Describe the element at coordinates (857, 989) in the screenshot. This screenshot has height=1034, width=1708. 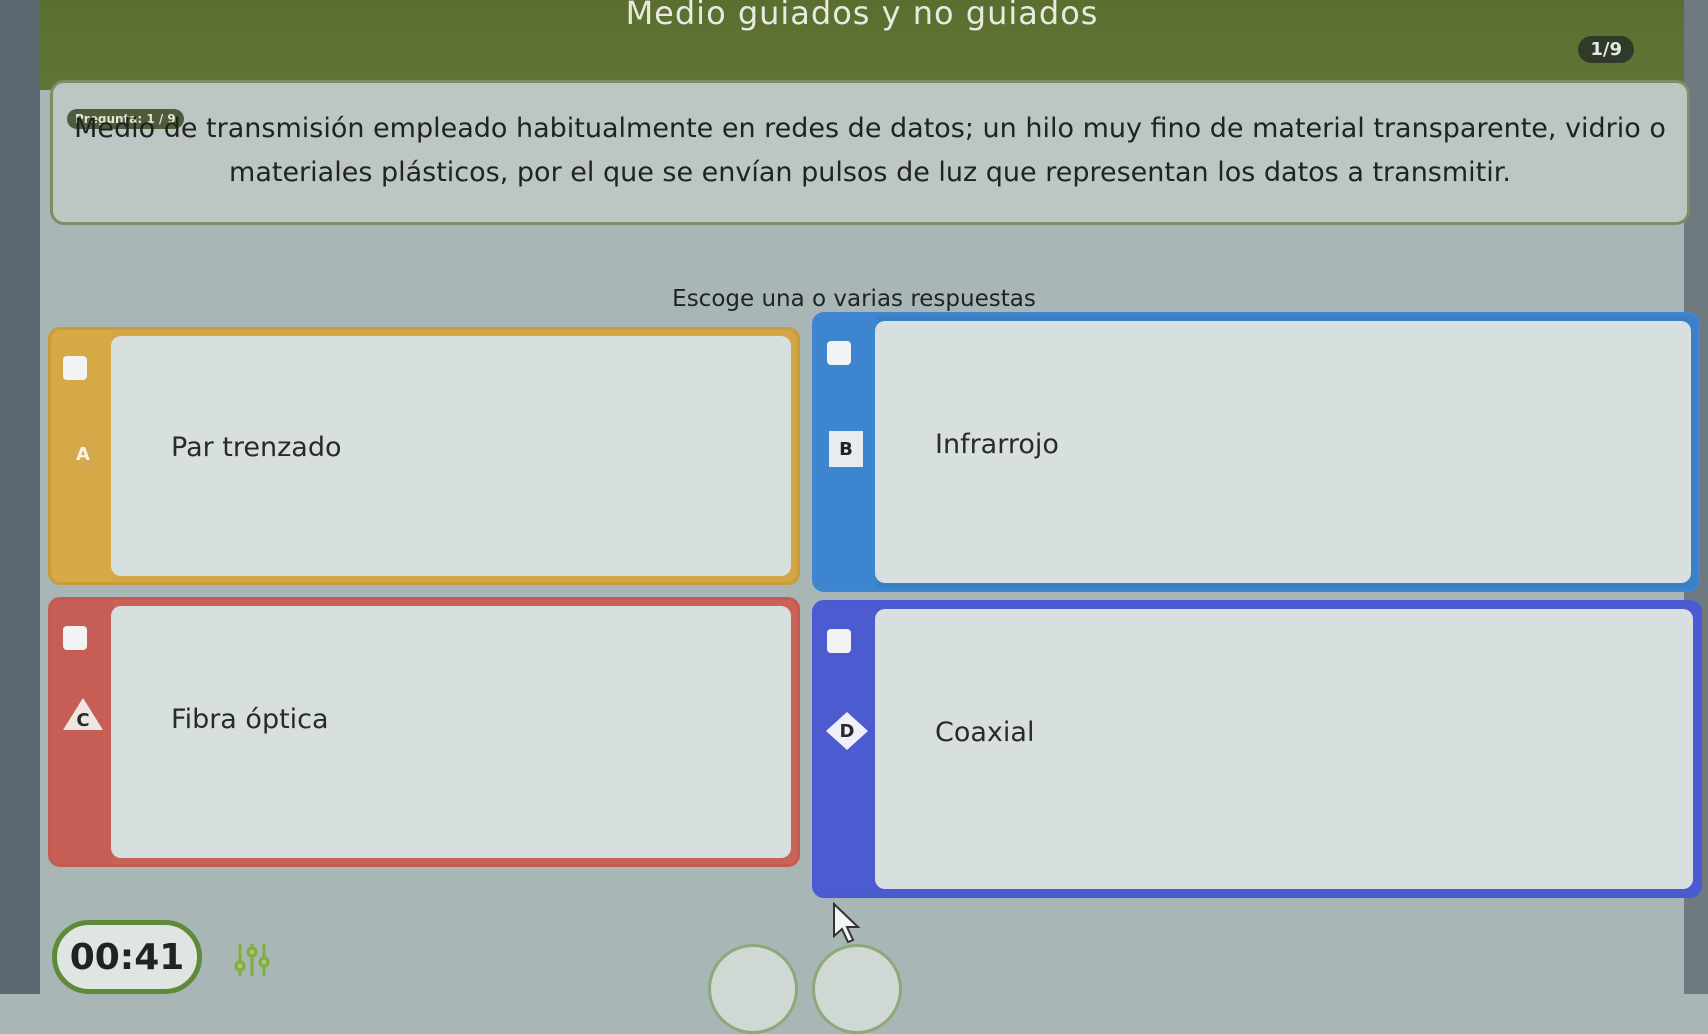
I see `next-nav-button` at that location.